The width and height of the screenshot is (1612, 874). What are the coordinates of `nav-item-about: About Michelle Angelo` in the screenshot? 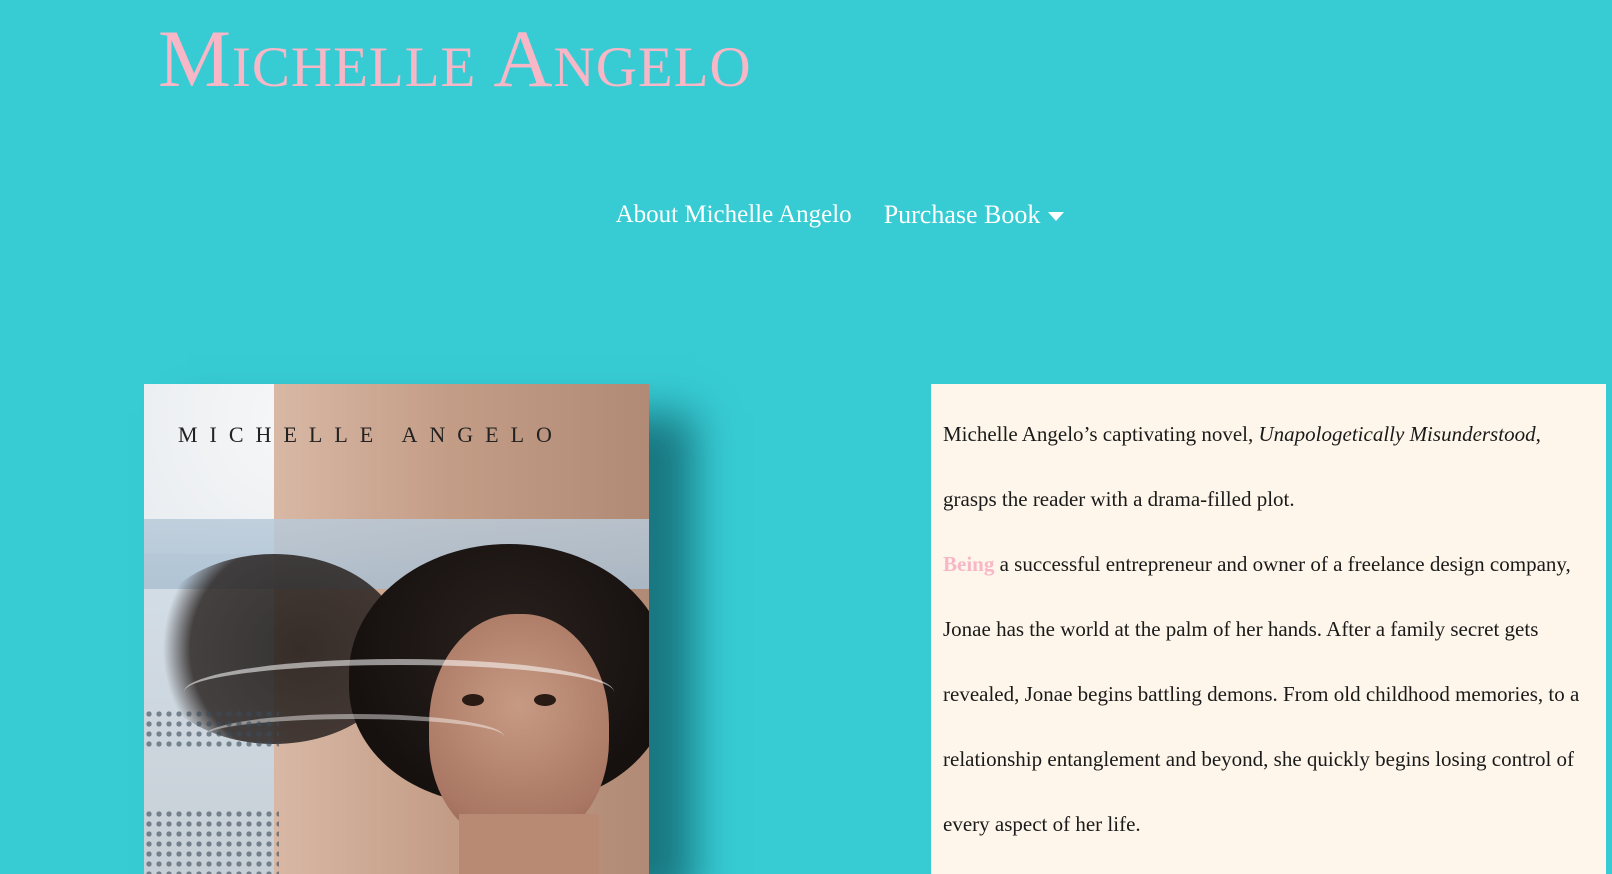 It's located at (734, 215).